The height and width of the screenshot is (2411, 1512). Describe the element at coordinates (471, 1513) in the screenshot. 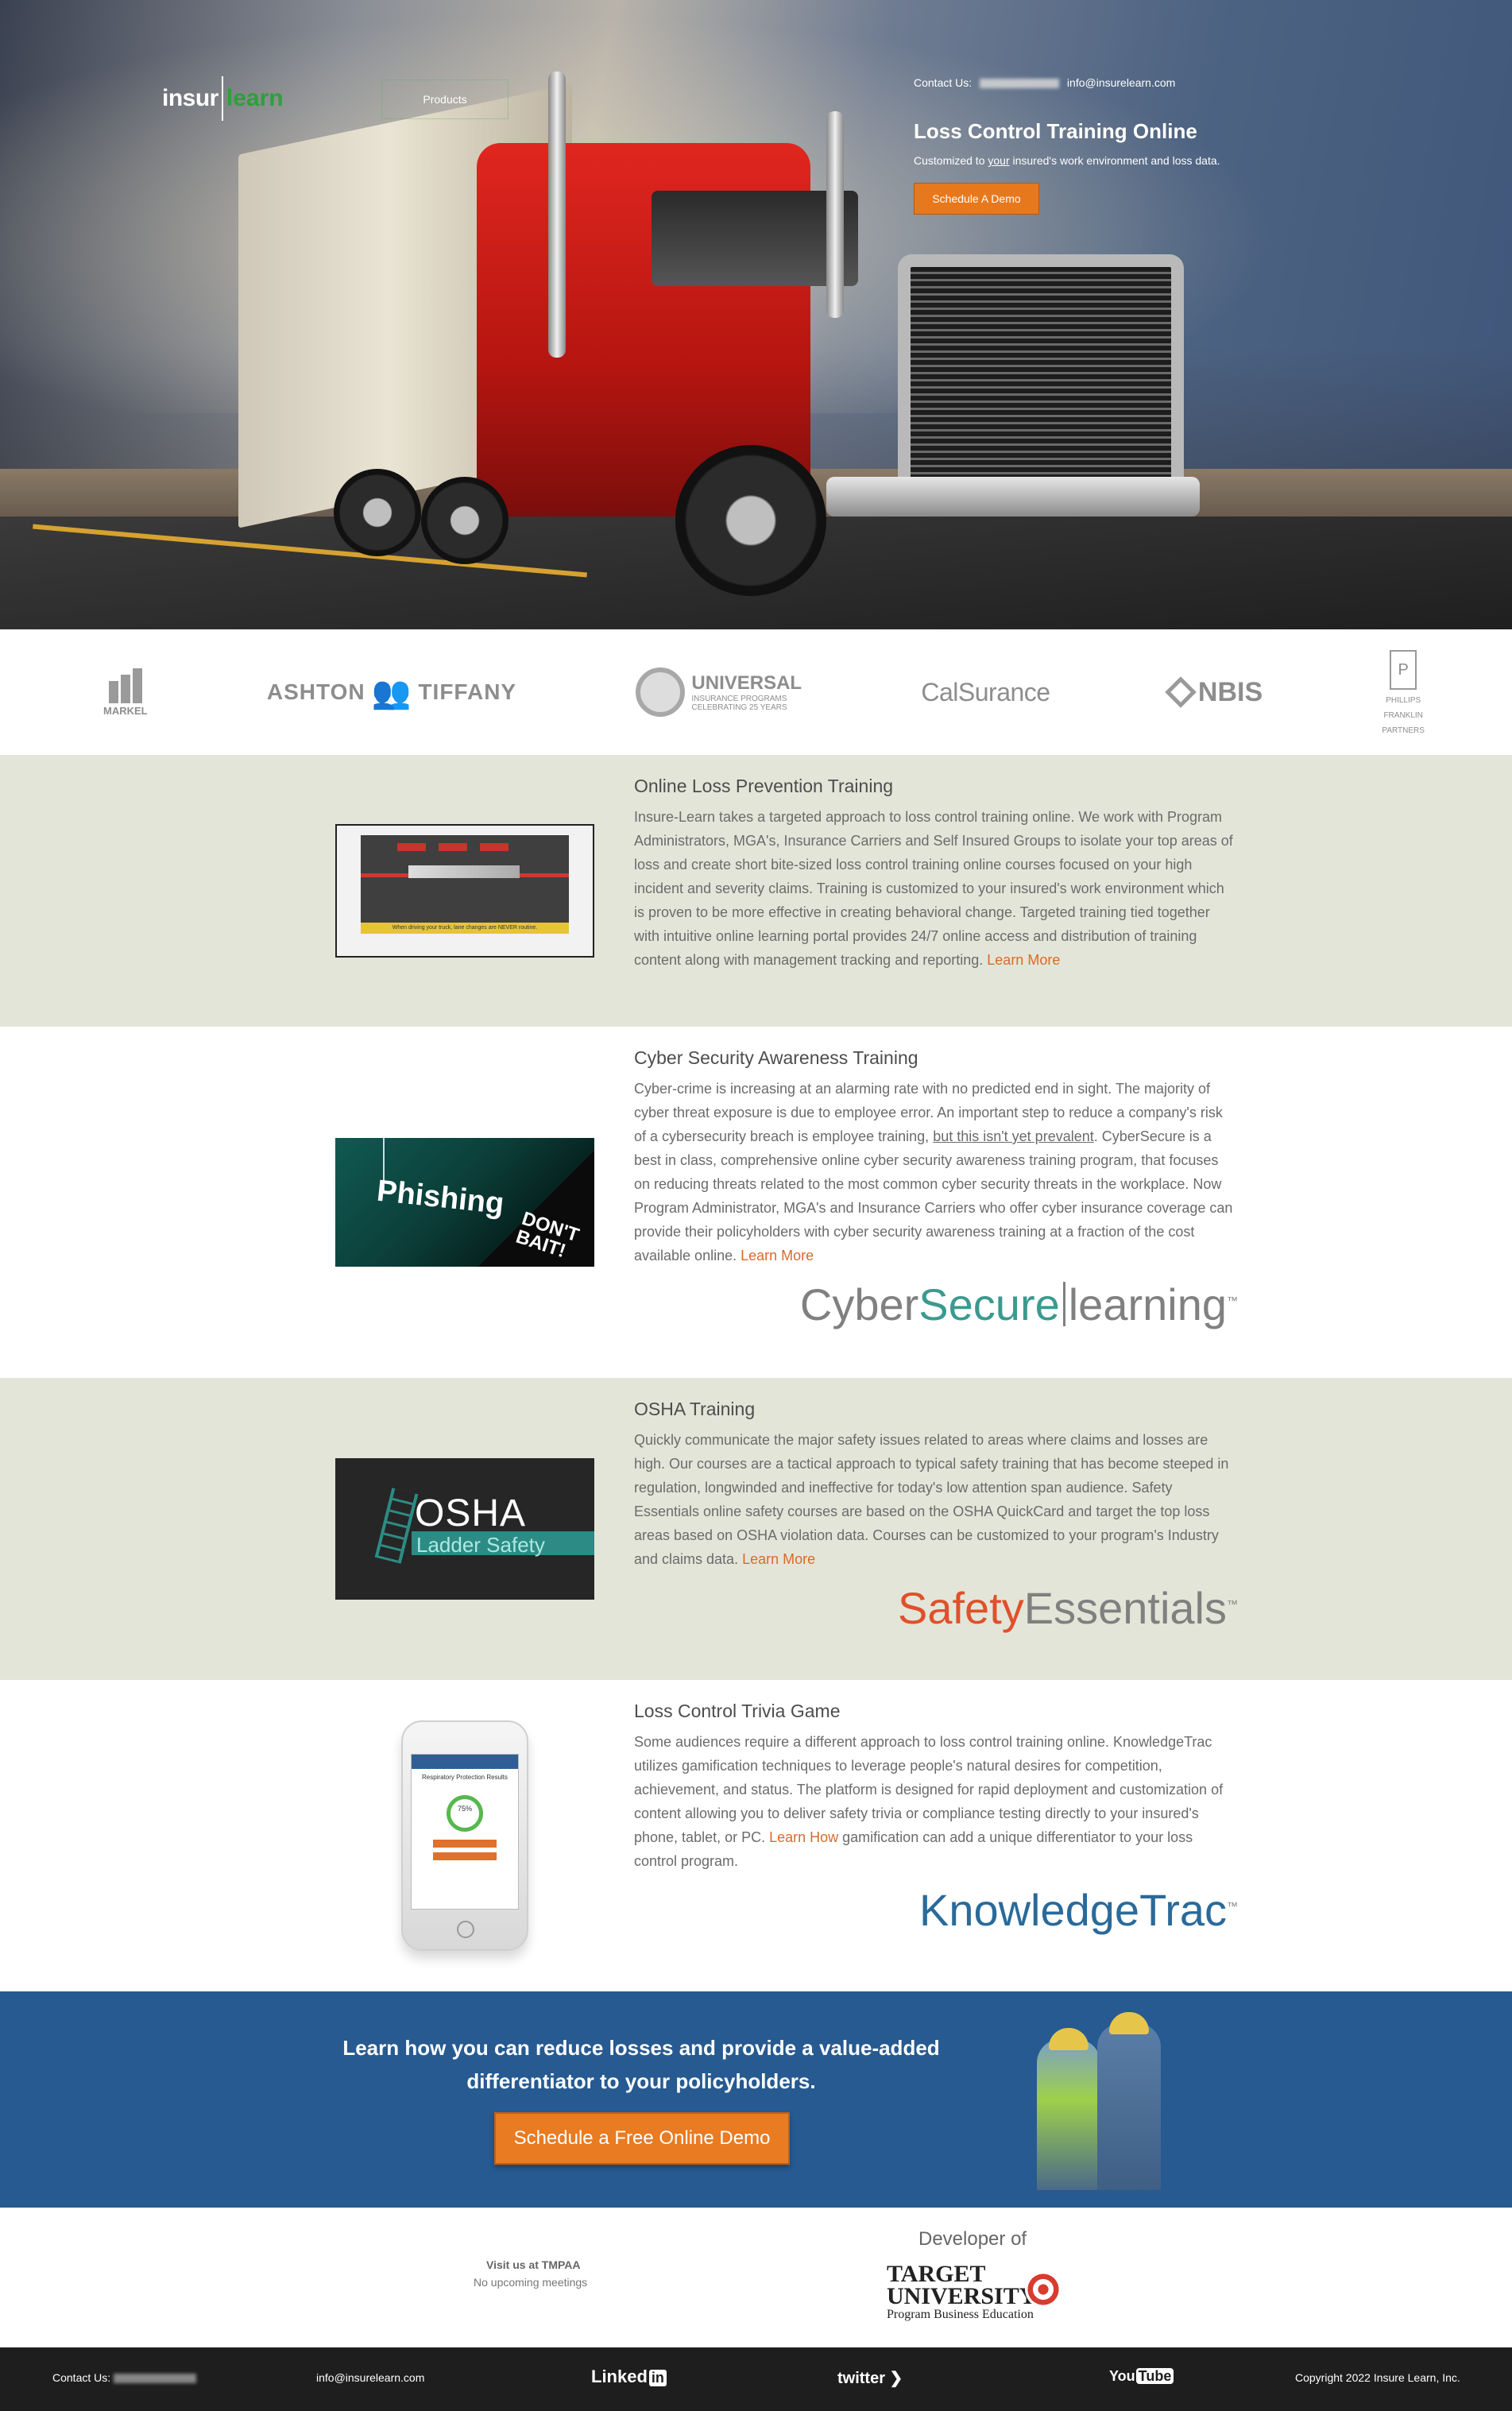

I see `osha-image-title: OSHA` at that location.